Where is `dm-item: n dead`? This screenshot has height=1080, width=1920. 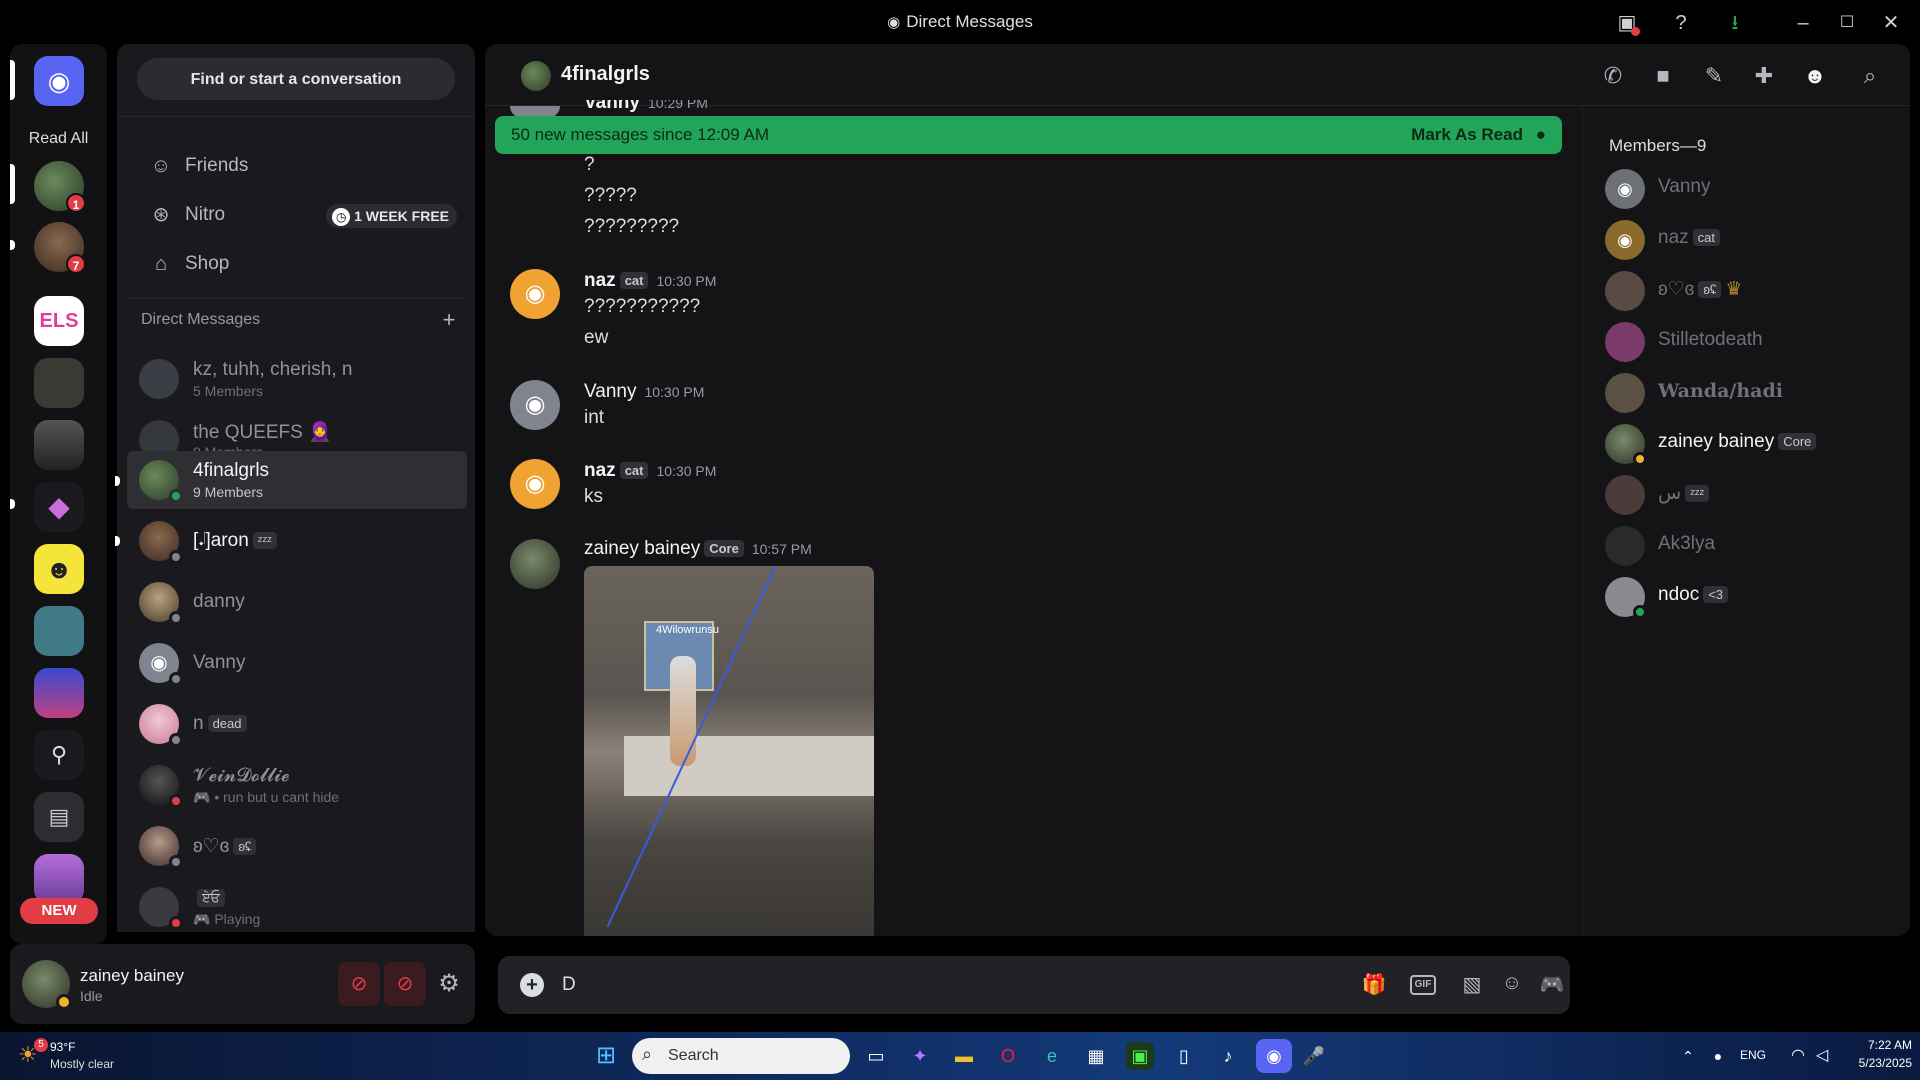 dm-item: n dead is located at coordinates (297, 724).